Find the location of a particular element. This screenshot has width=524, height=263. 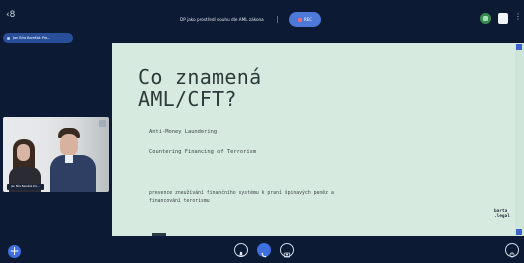

participant-1-face is located at coordinates (23, 152).